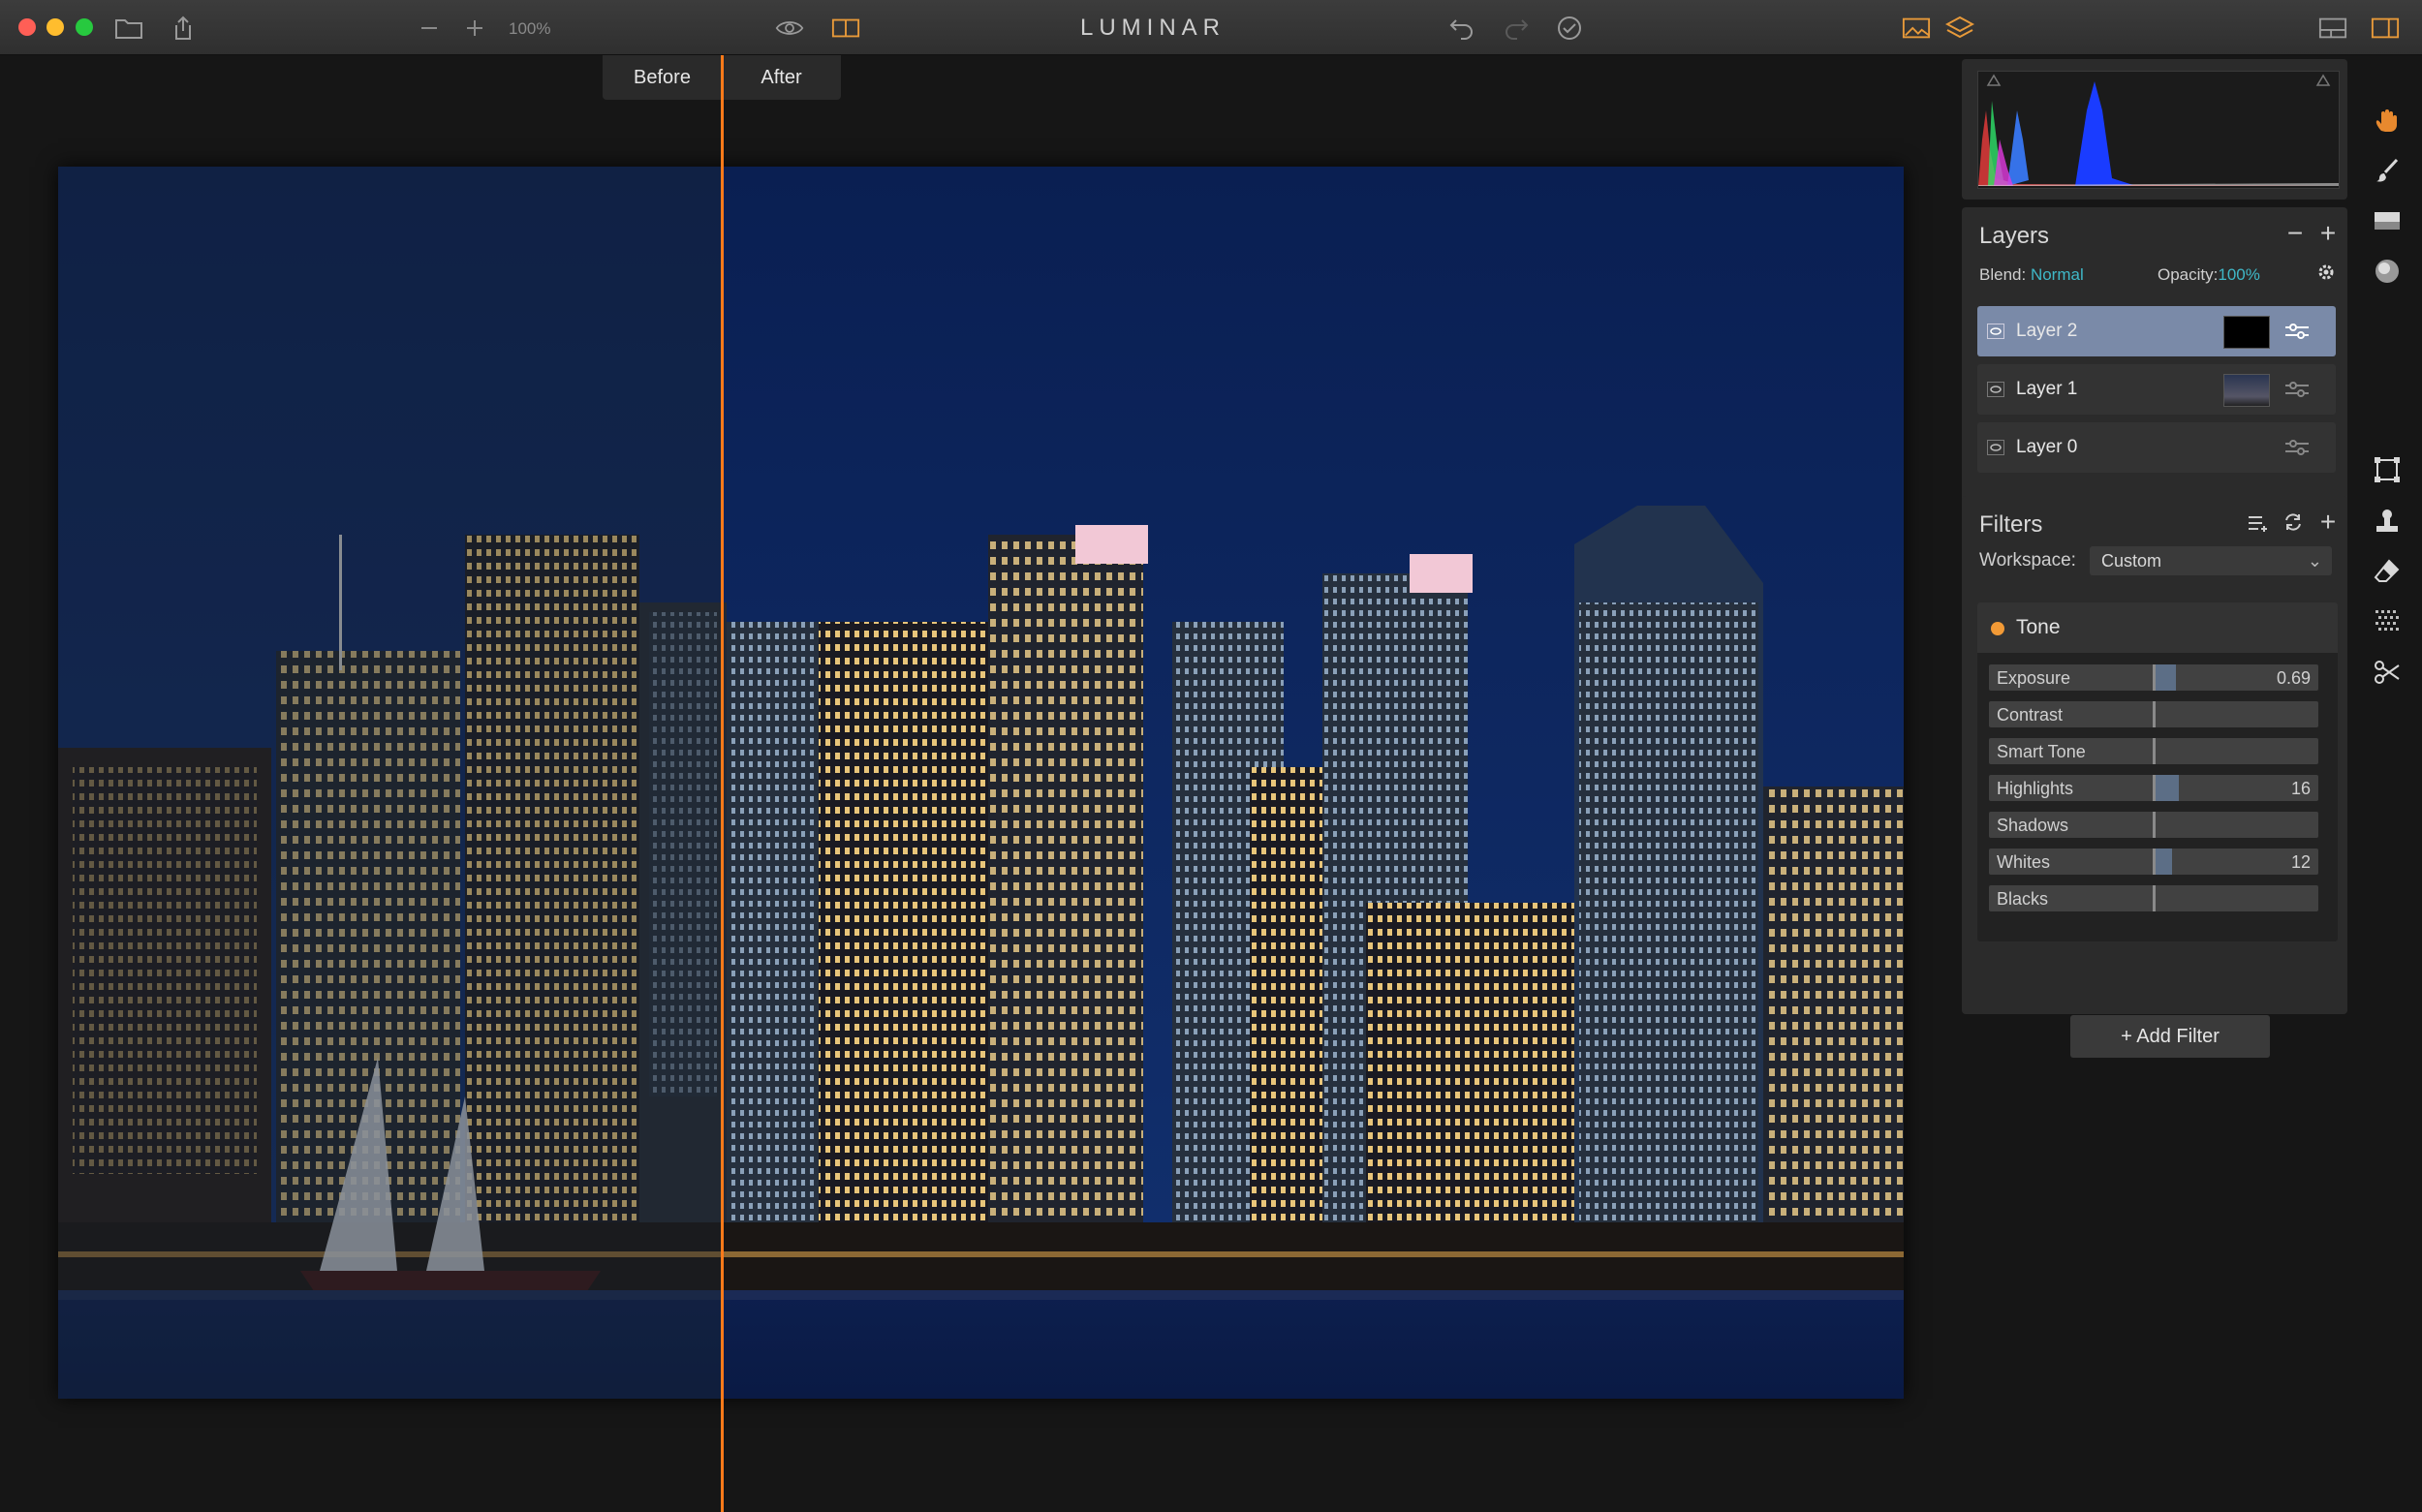 The image size is (2422, 1512). I want to click on zoom-level: 100%, so click(529, 29).